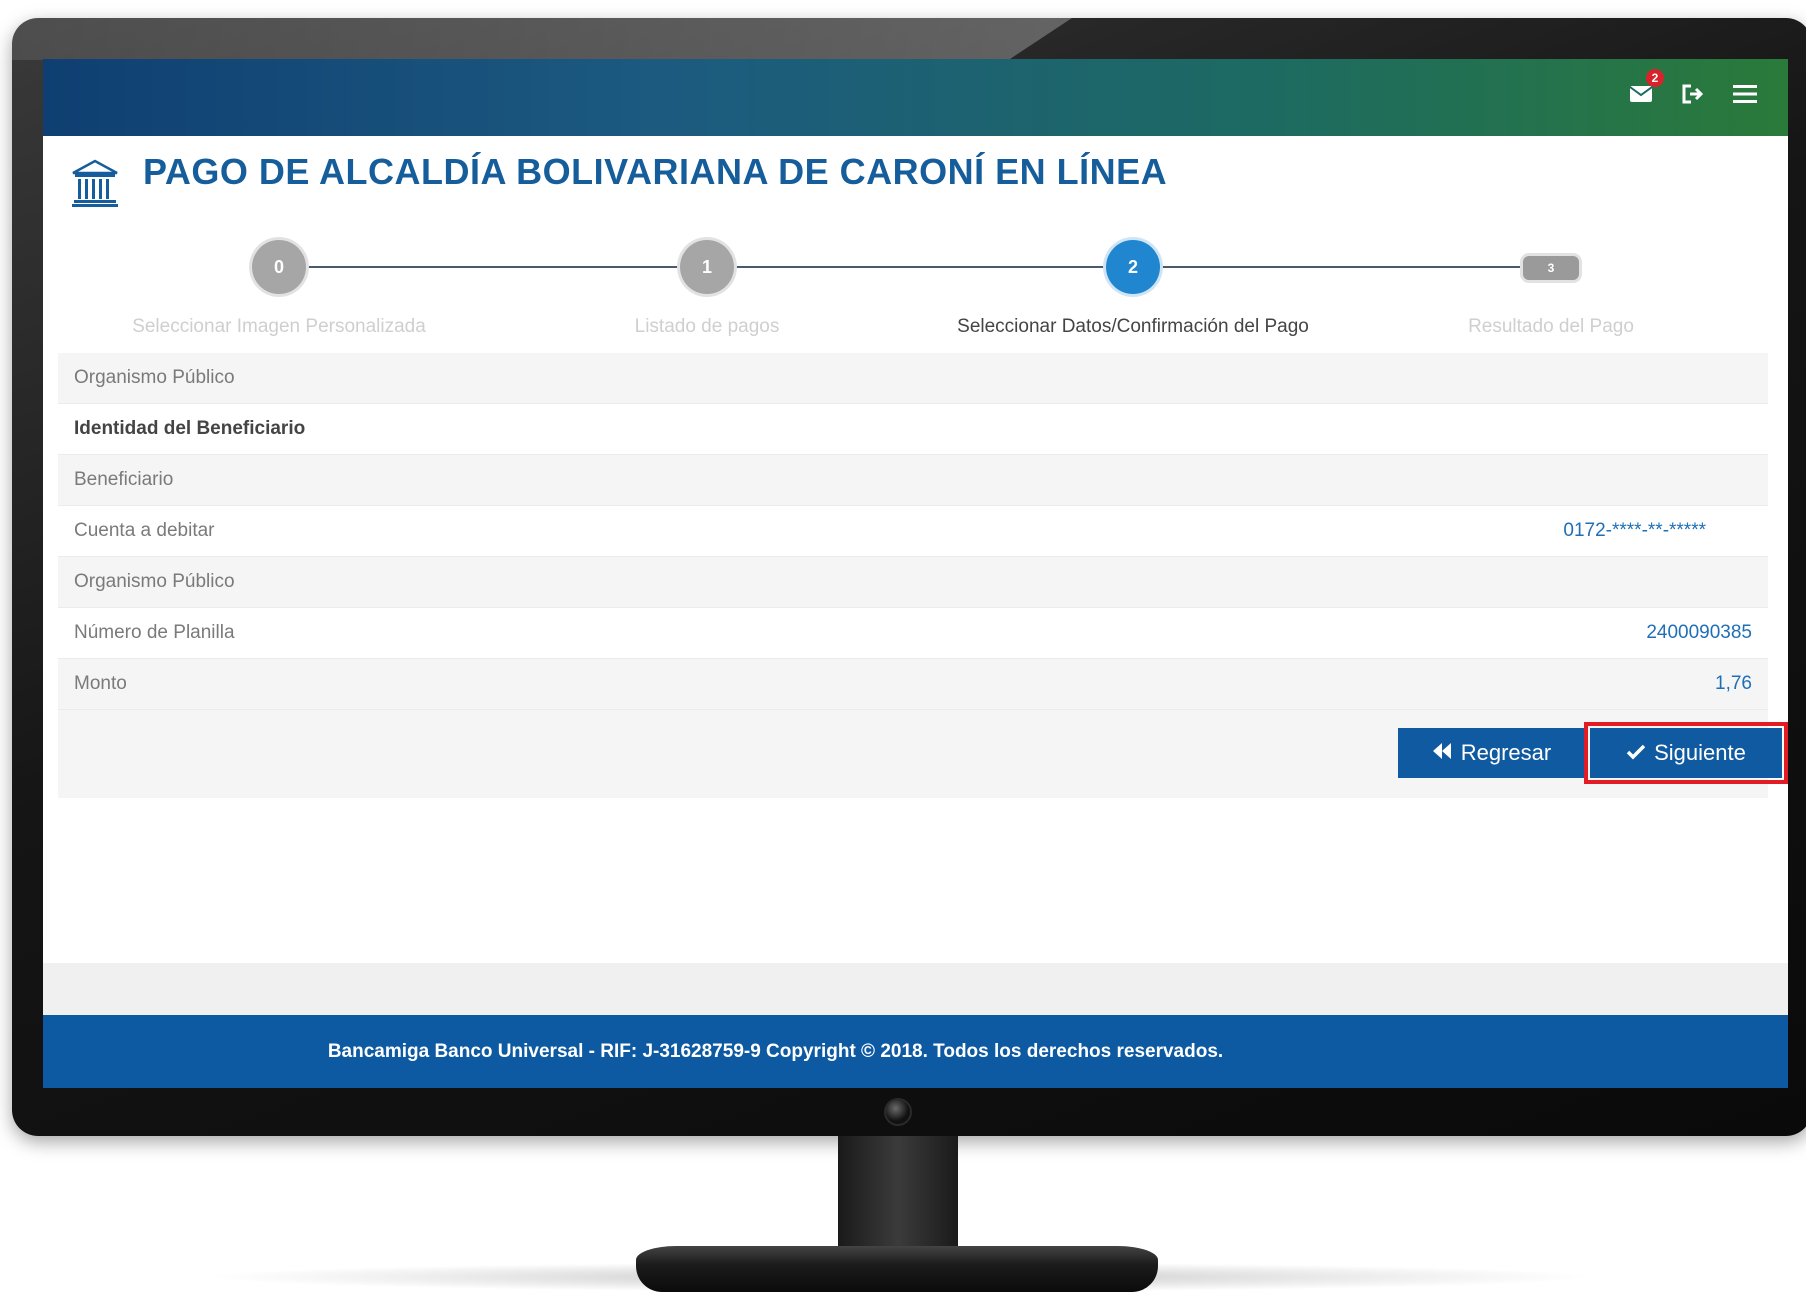 The height and width of the screenshot is (1292, 1806). Describe the element at coordinates (1699, 632) in the screenshot. I see `row-value: 2400090385` at that location.